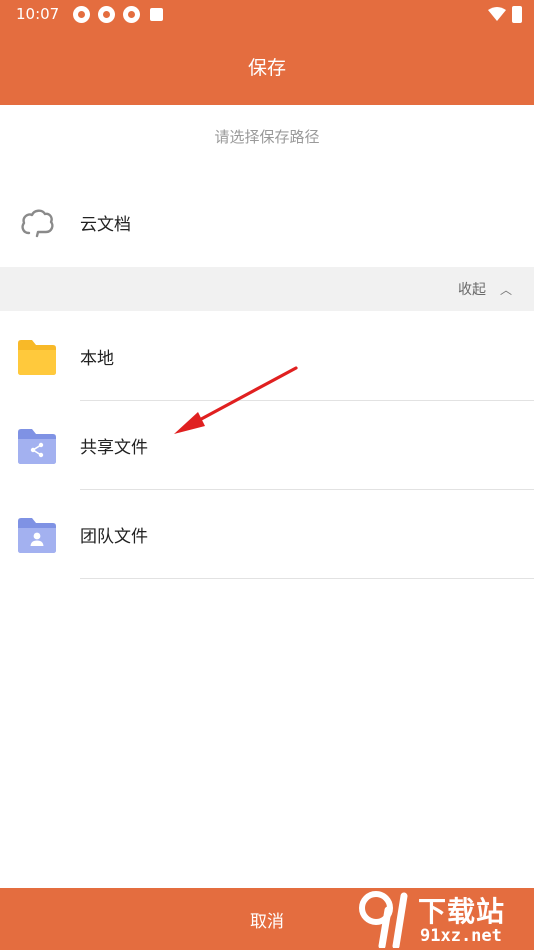 The image size is (534, 950). Describe the element at coordinates (461, 936) in the screenshot. I see `watermark-text-bottom: 91xz.net` at that location.